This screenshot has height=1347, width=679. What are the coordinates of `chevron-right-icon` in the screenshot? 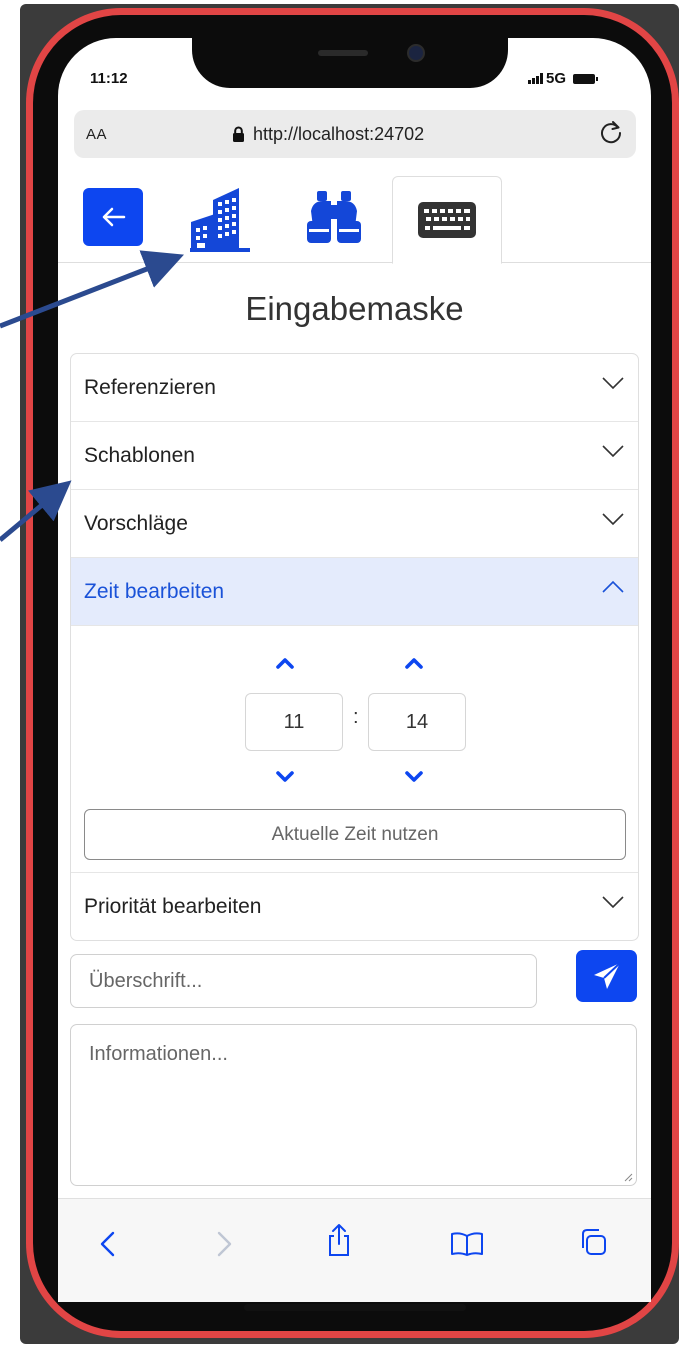 It's located at (224, 1244).